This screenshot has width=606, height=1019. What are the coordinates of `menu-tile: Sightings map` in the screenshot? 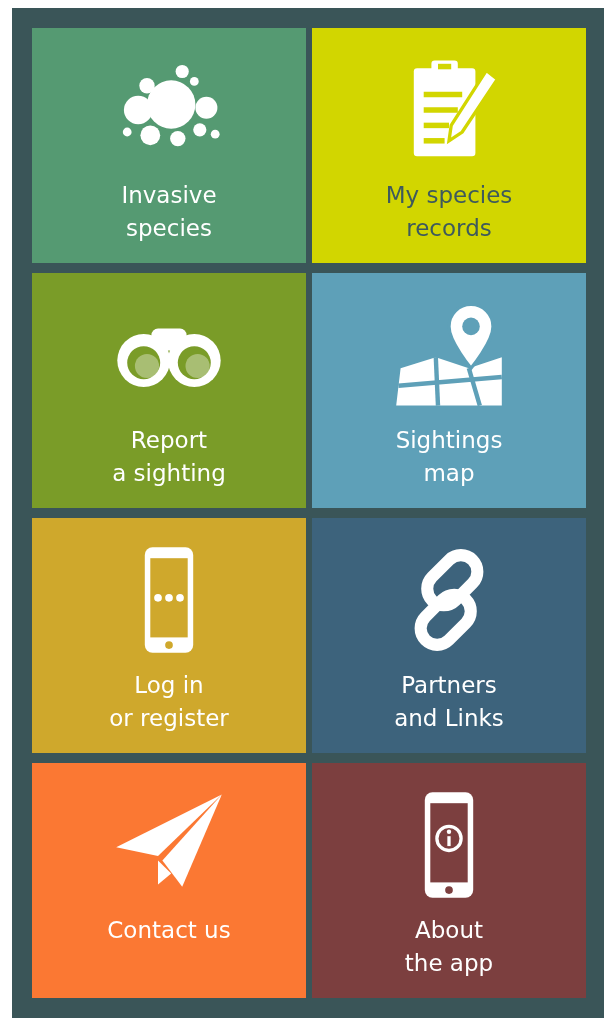 It's located at (449, 390).